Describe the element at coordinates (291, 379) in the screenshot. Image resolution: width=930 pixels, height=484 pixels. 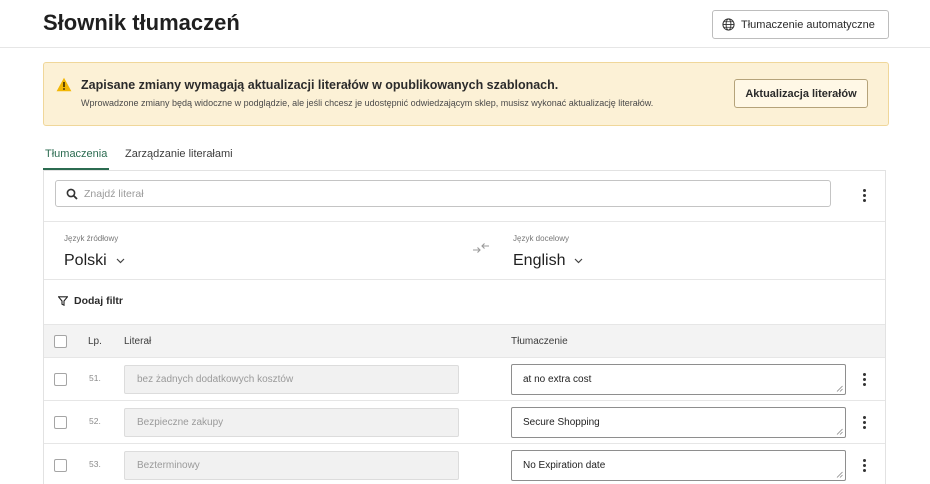
I see `source-literal-field: bez żadnych dodatkowych kosztów` at that location.